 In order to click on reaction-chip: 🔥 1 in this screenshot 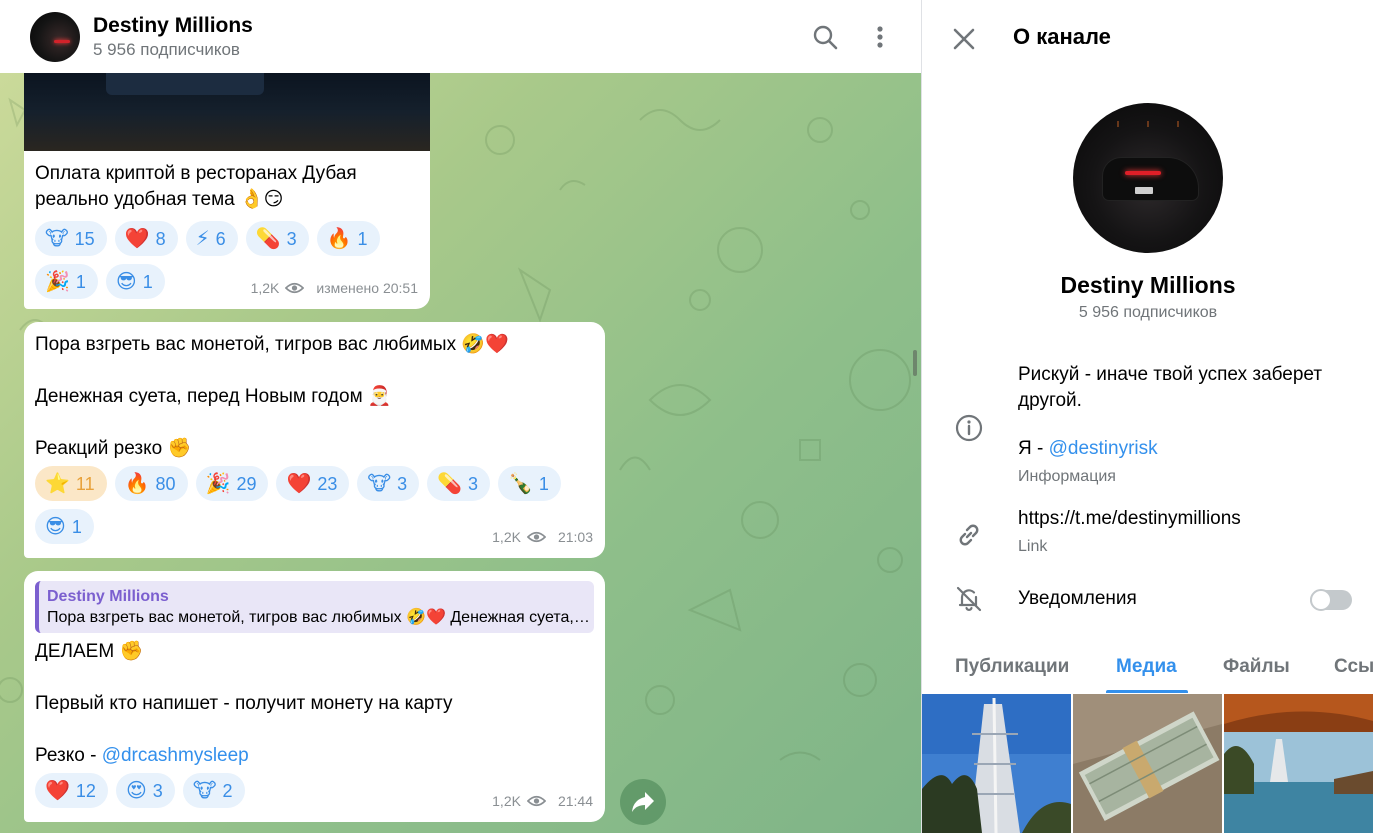, I will do `click(348, 238)`.